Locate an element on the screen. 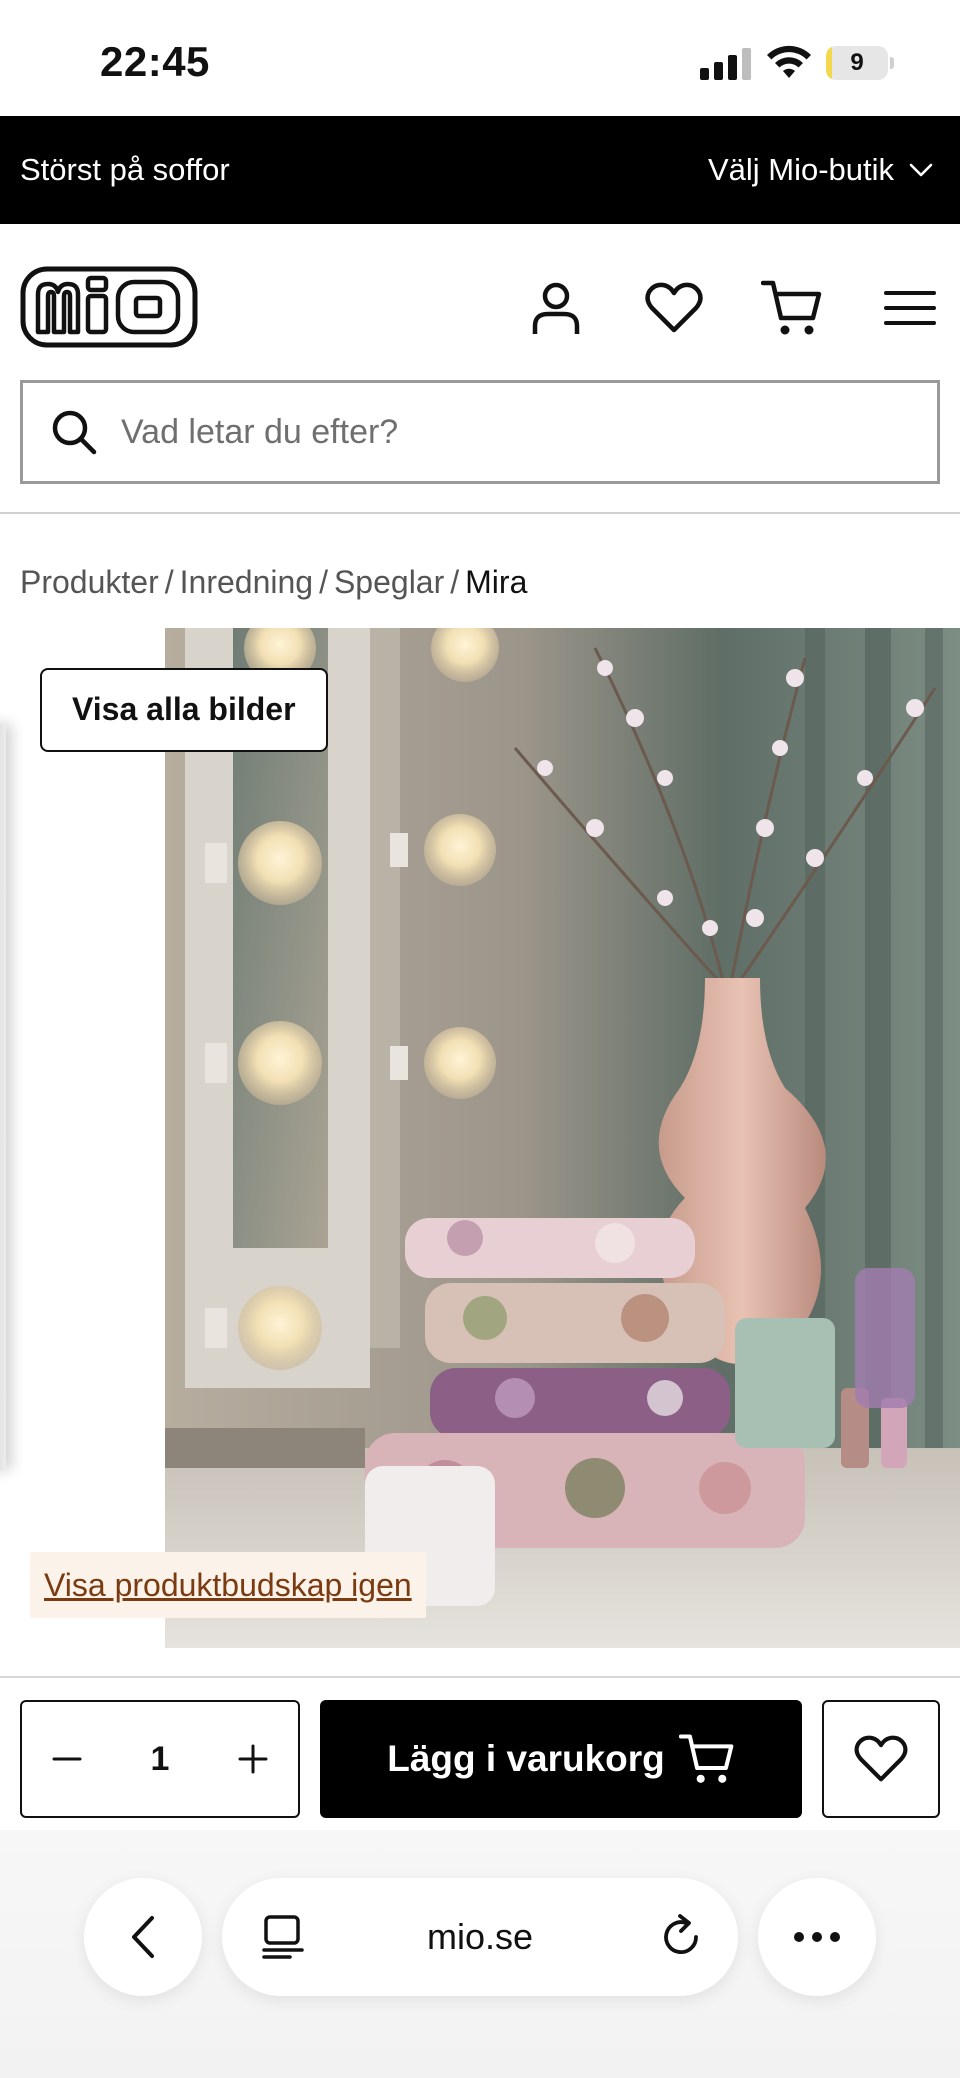 The image size is (960, 2078). minus-icon is located at coordinates (67, 1759).